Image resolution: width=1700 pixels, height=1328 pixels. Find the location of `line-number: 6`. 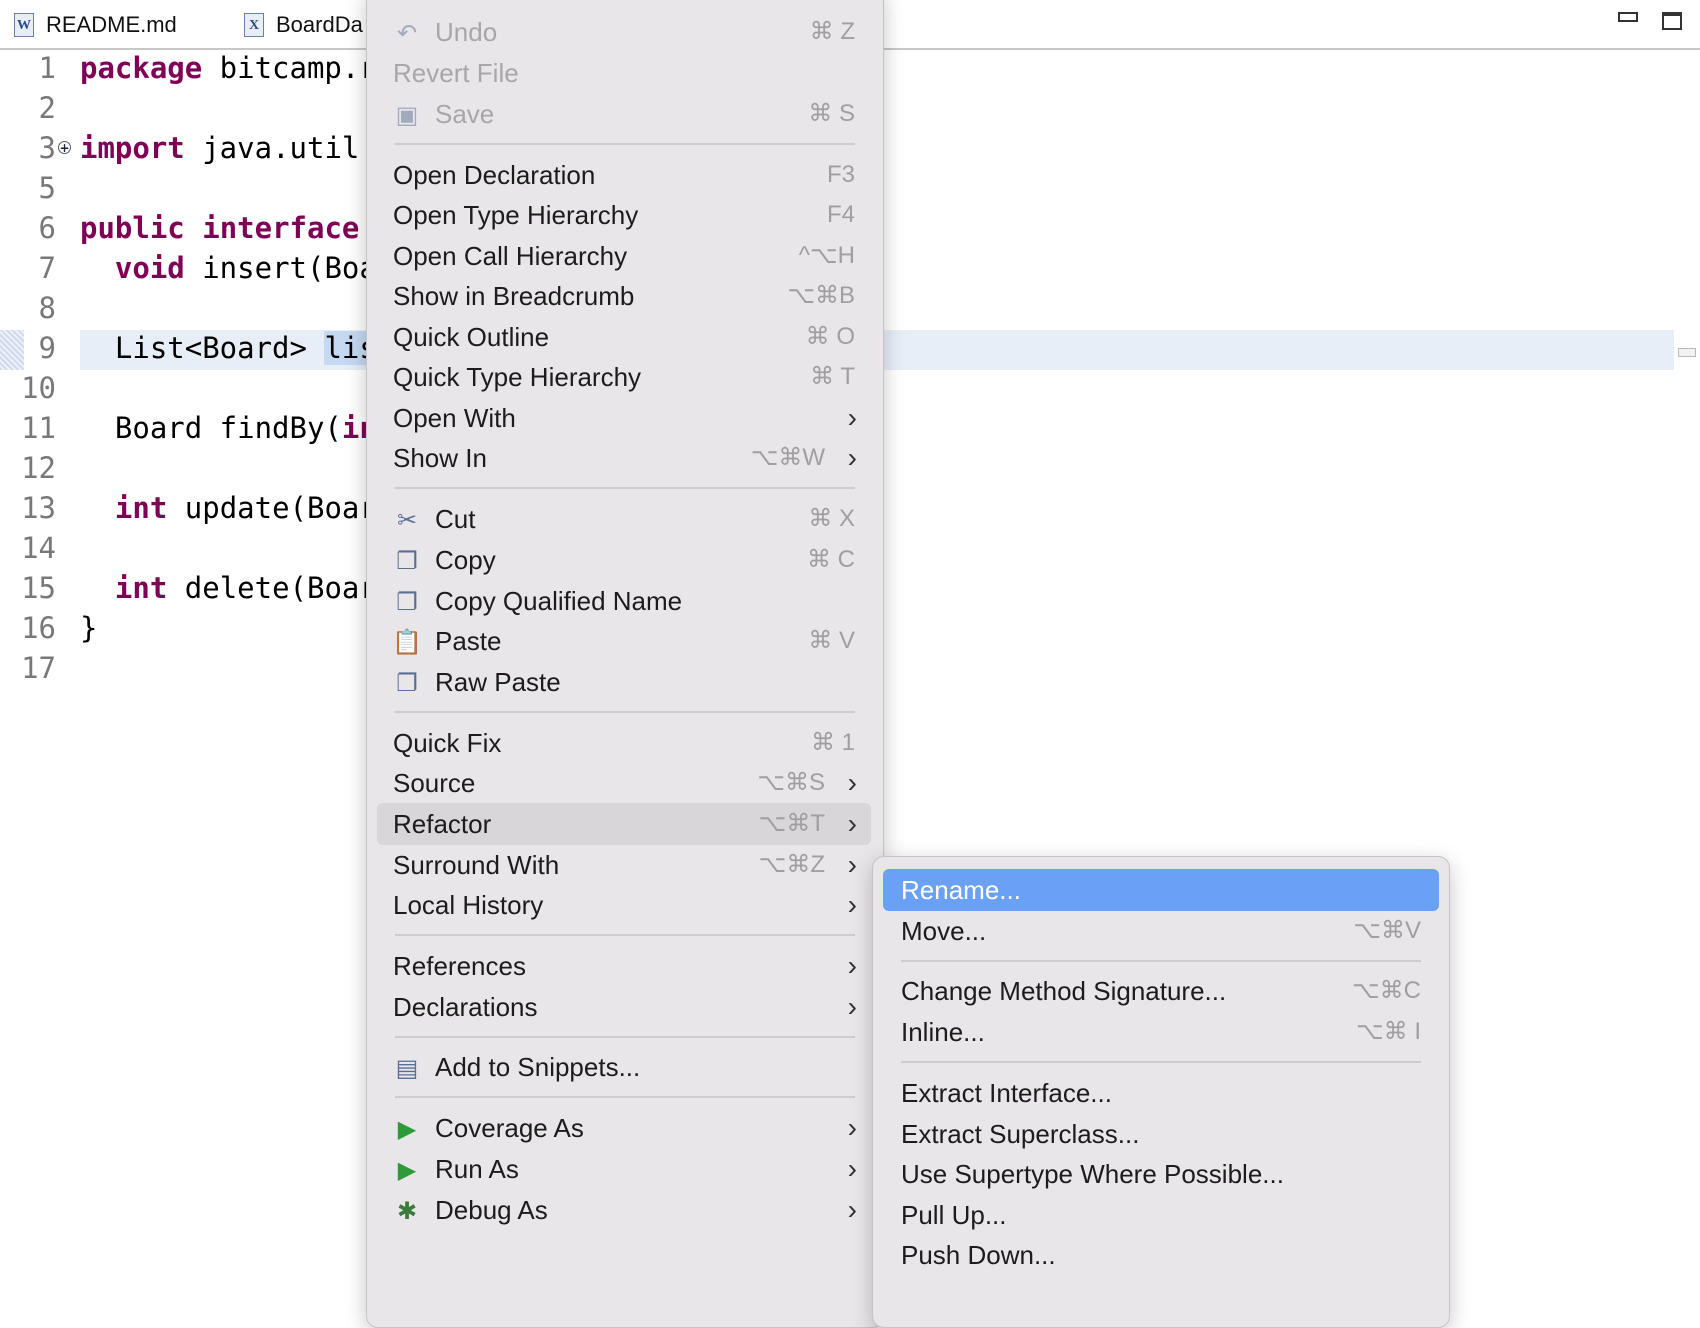

line-number: 6 is located at coordinates (47, 228).